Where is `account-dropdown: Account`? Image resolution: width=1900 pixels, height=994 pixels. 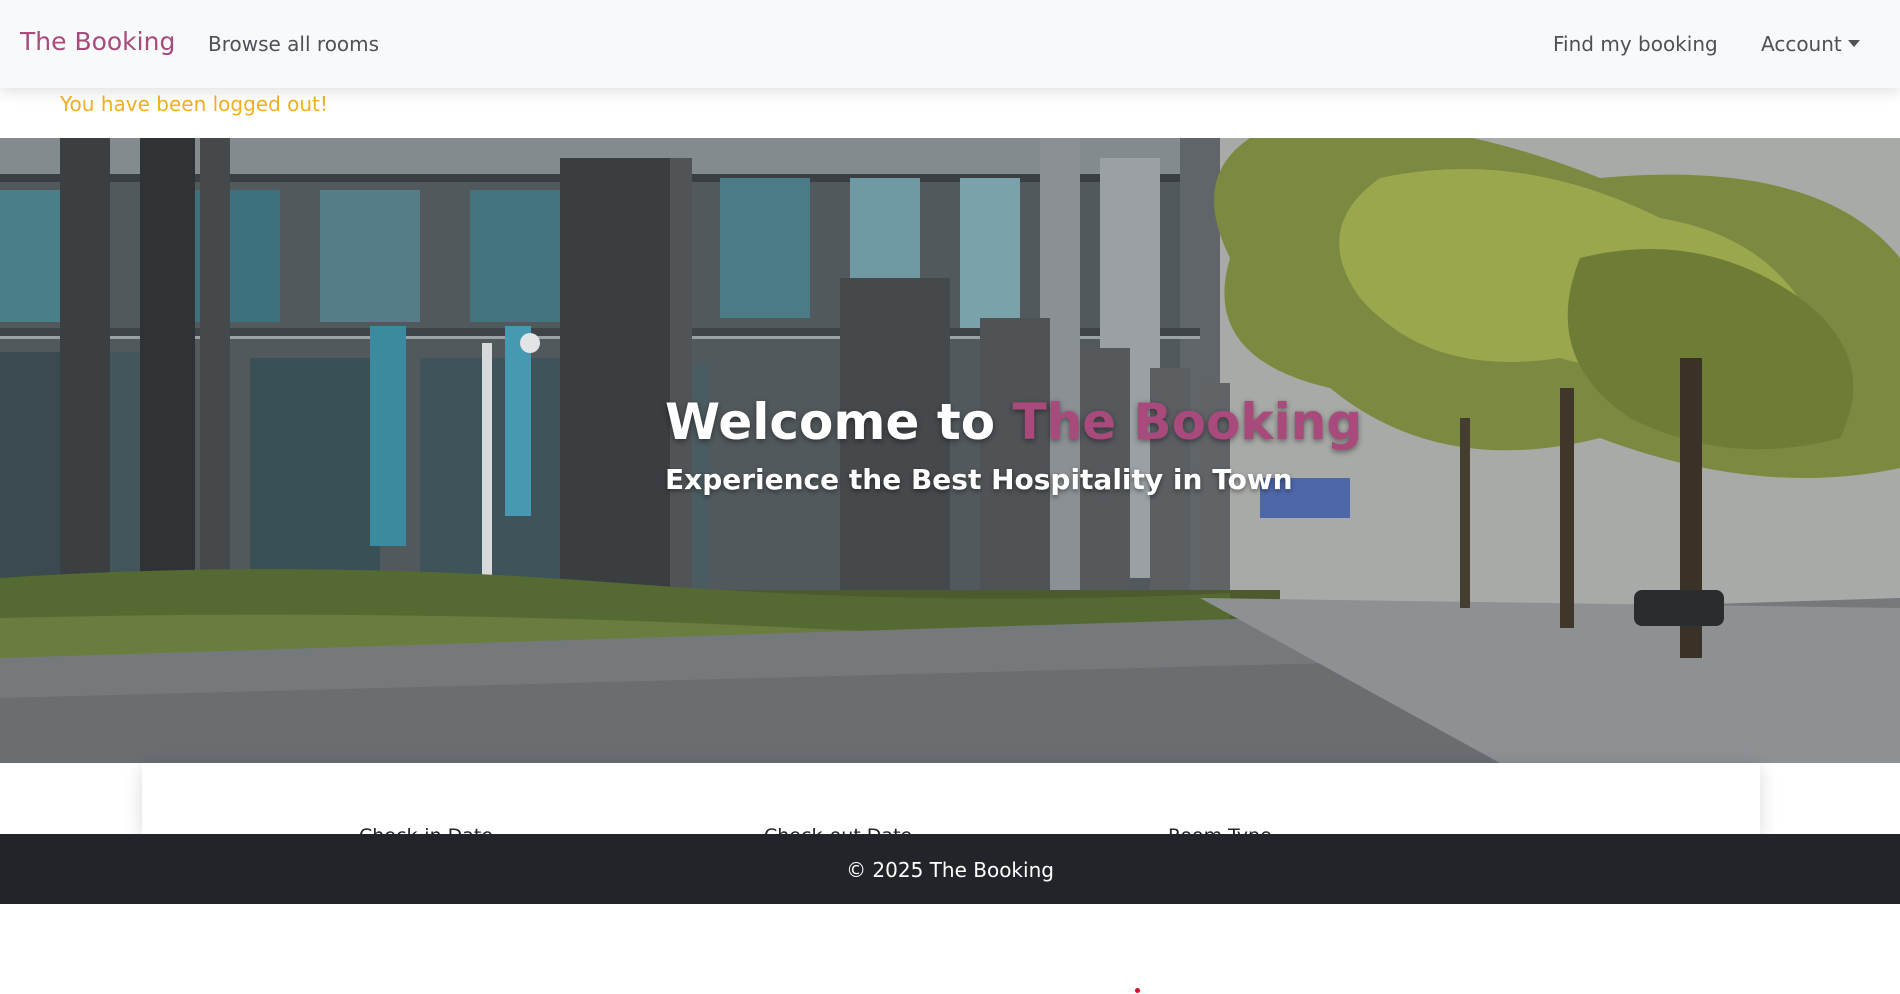 account-dropdown: Account is located at coordinates (1810, 44).